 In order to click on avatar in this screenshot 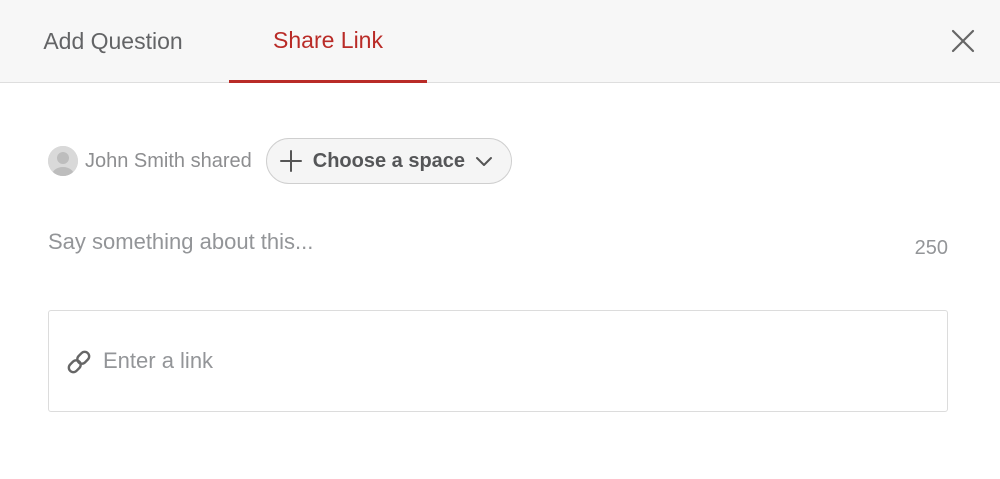, I will do `click(63, 161)`.